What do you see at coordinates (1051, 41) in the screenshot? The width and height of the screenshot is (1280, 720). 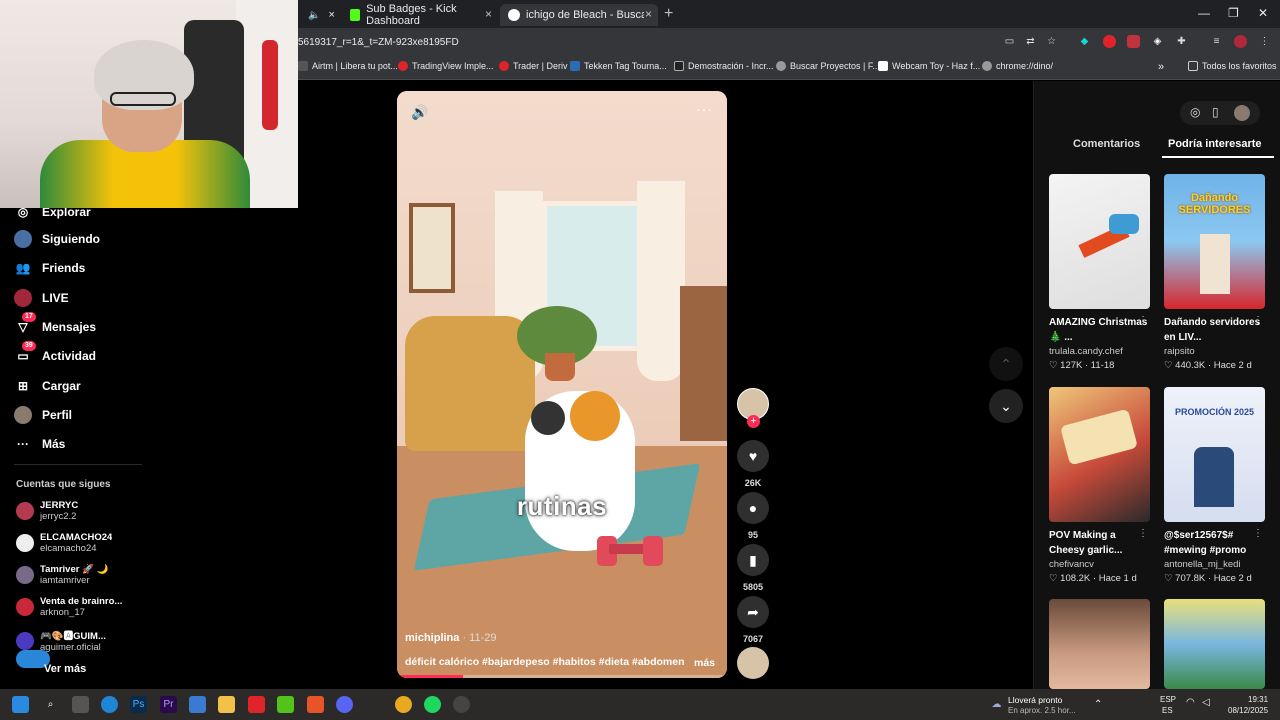 I see `bookmark-star-icon: ☆` at bounding box center [1051, 41].